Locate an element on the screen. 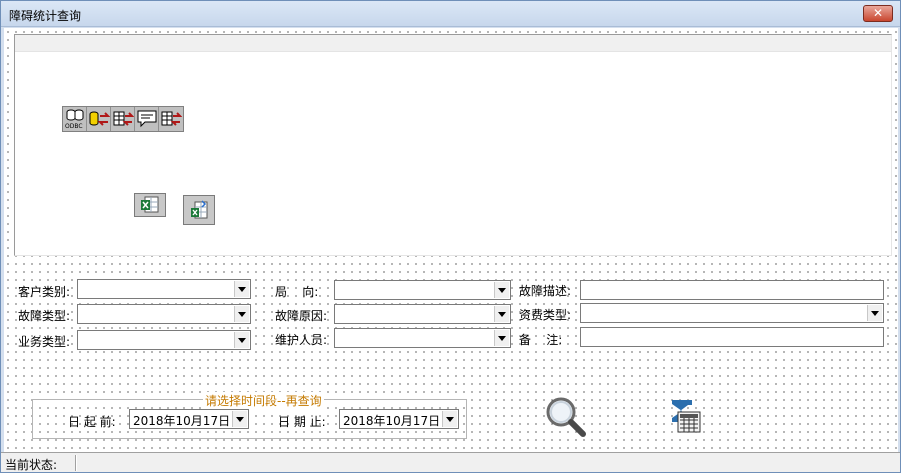  direction-select is located at coordinates (422, 290).